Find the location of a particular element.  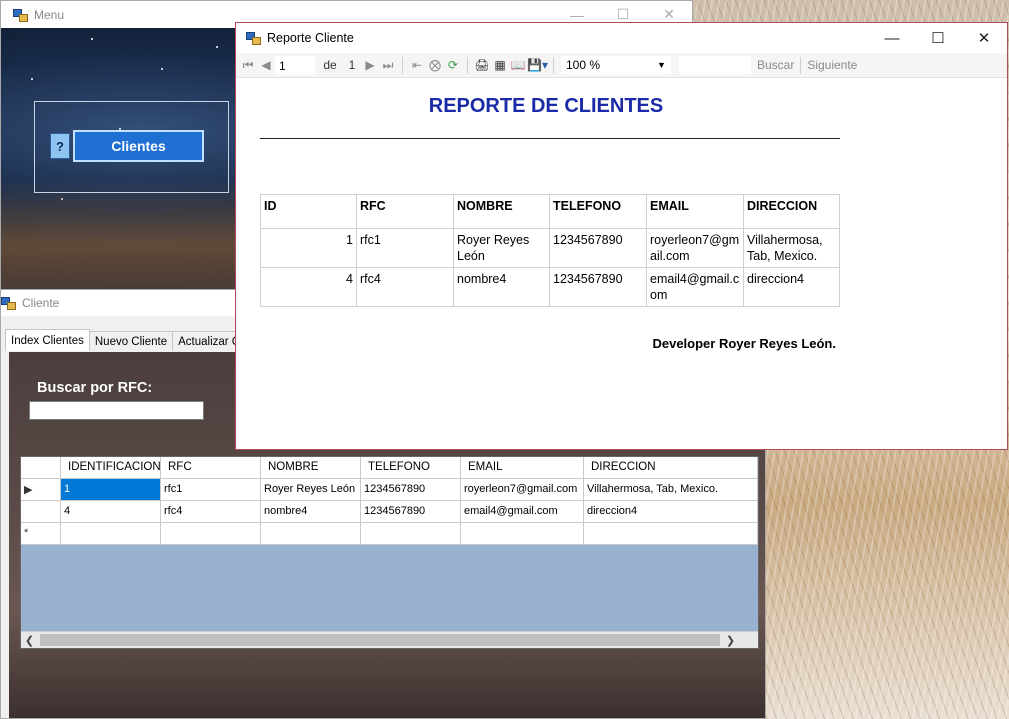

print-layout-icon: ▦ is located at coordinates (500, 65).